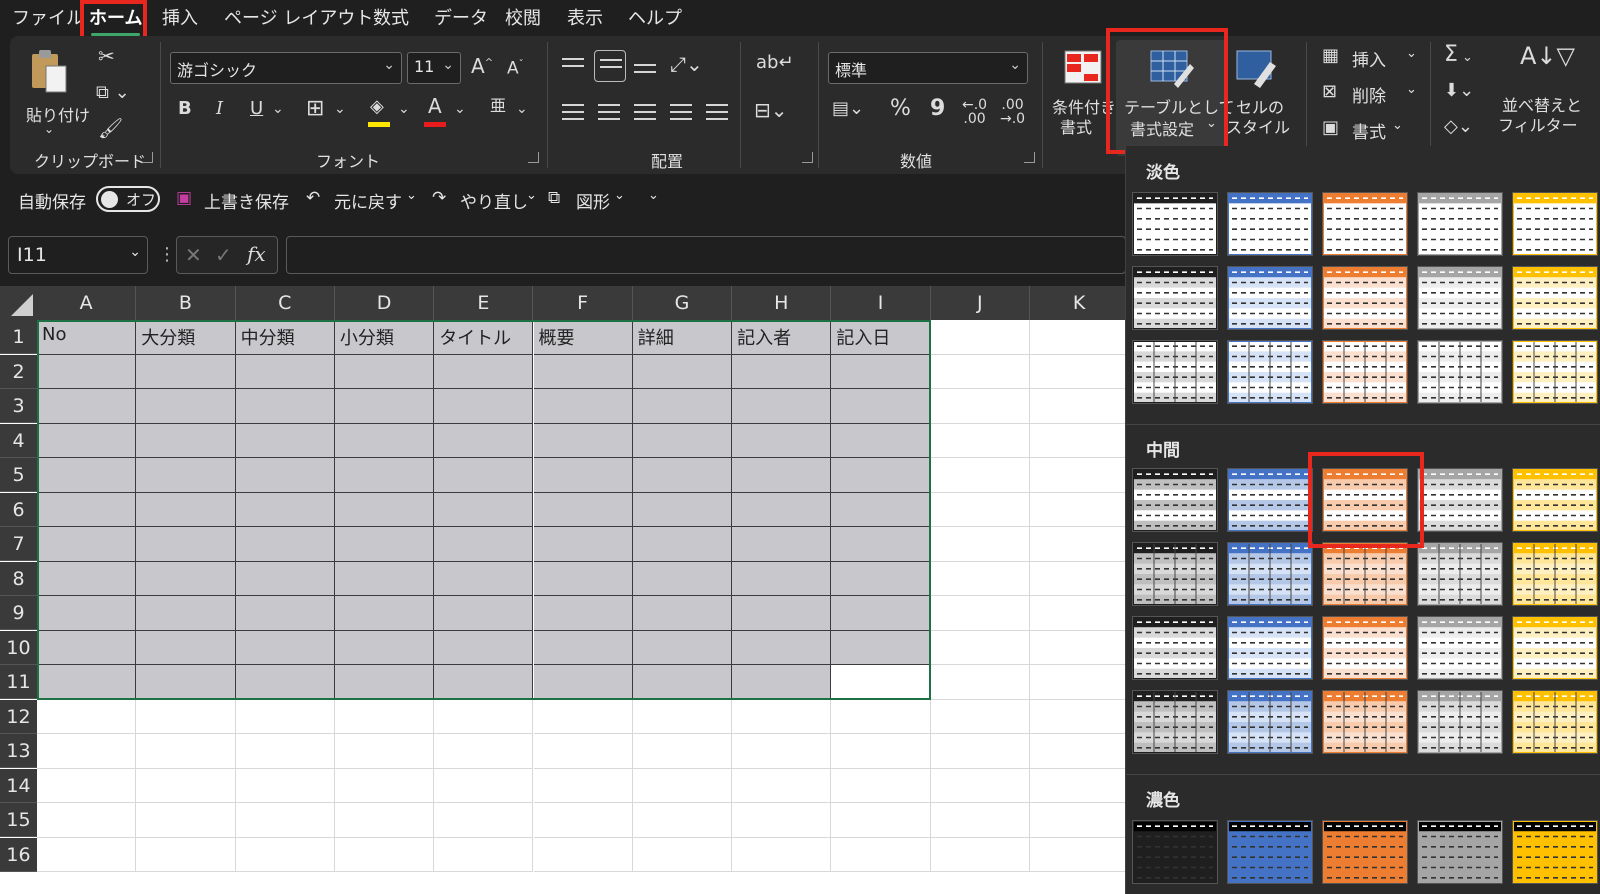 This screenshot has height=894, width=1600. What do you see at coordinates (87, 337) in the screenshot?
I see `header-cell: No` at bounding box center [87, 337].